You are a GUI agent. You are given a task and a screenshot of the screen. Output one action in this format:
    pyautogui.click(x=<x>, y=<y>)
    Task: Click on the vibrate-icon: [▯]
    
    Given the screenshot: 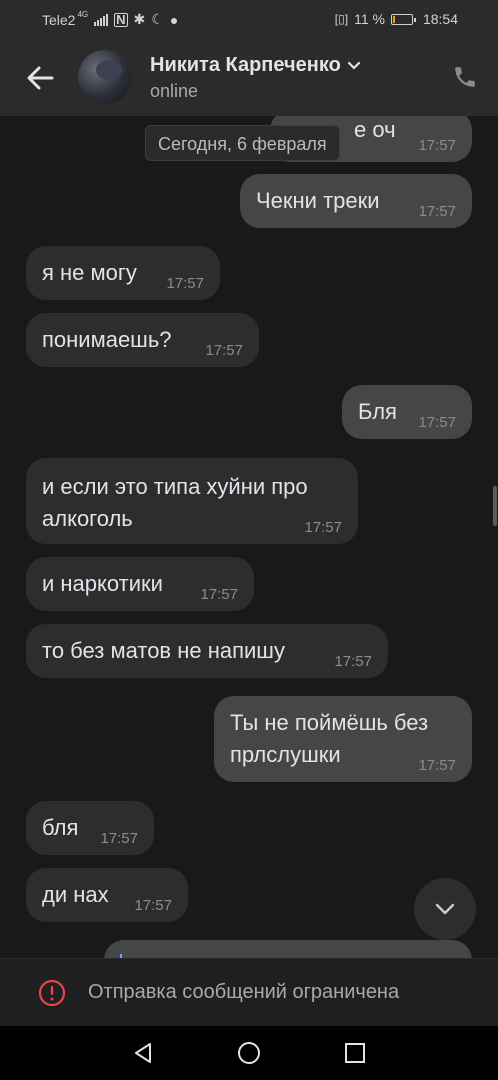 What is the action you would take?
    pyautogui.click(x=341, y=19)
    